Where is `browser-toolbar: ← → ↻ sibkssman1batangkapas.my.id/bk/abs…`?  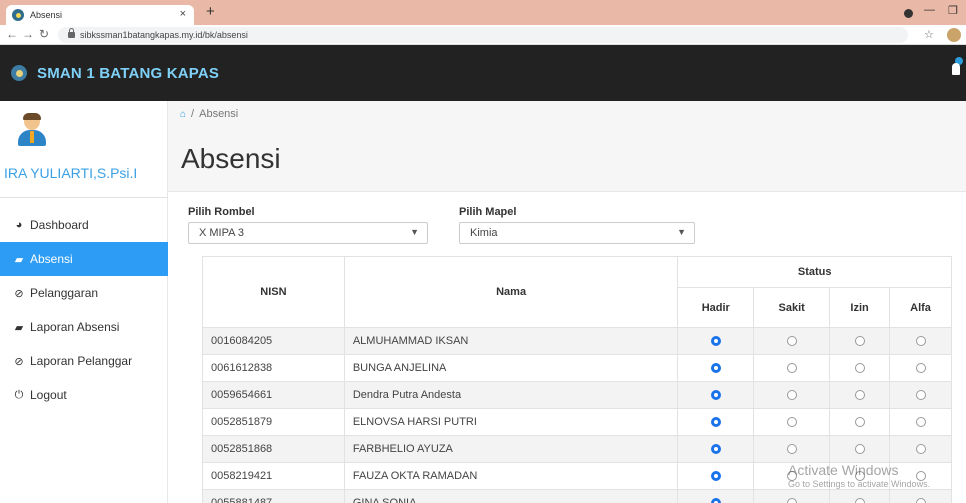 browser-toolbar: ← → ↻ sibkssman1batangkapas.my.id/bk/abs… is located at coordinates (483, 35).